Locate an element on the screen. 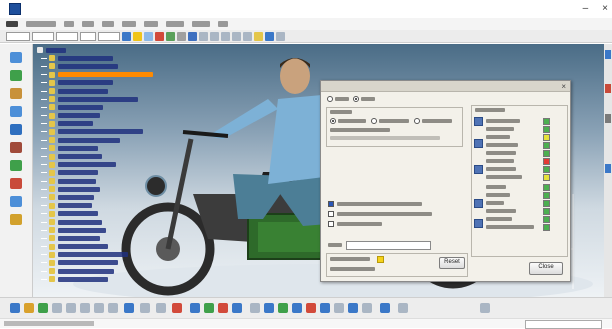 This screenshot has height=329, width=612. assembly-icon is located at coordinates (16, 93).